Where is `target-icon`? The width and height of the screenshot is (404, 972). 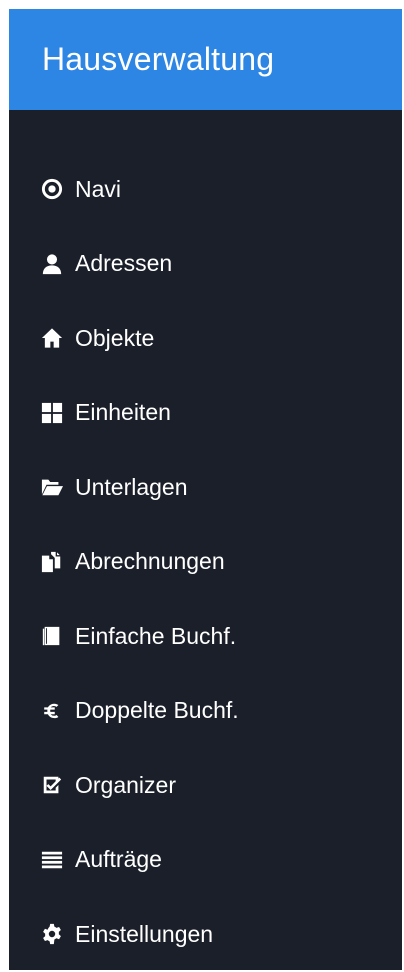
target-icon is located at coordinates (52, 189).